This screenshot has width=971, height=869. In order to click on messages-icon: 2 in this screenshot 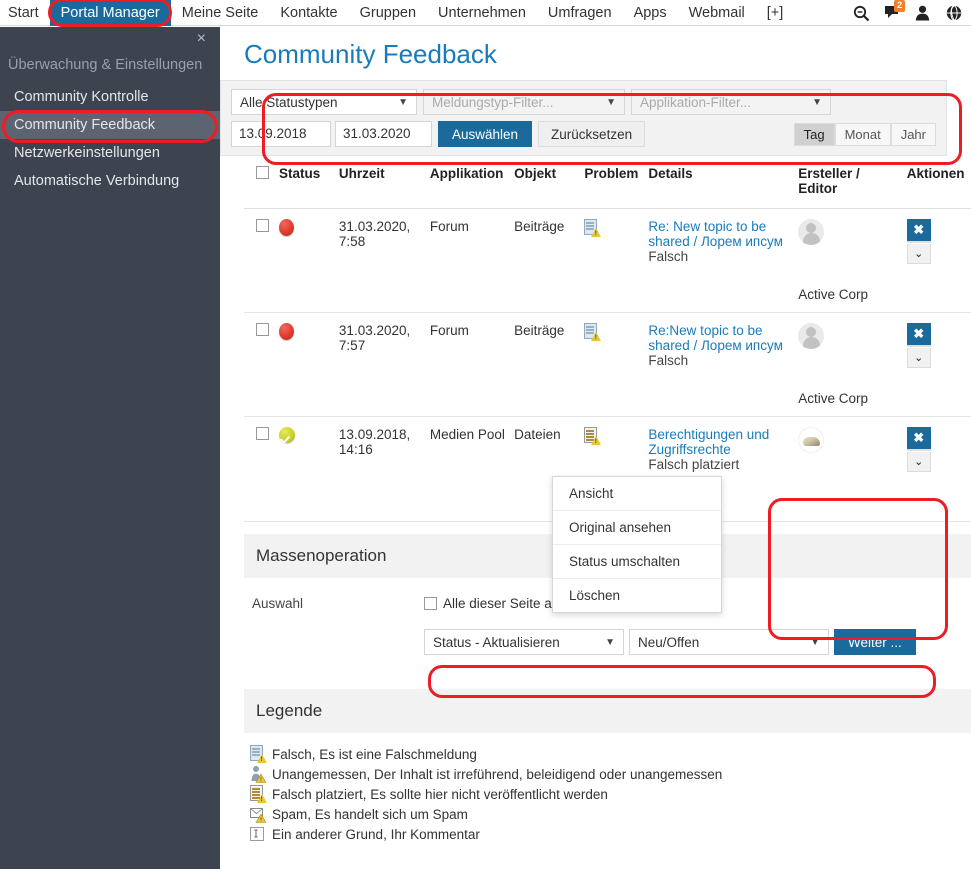, I will do `click(895, 11)`.